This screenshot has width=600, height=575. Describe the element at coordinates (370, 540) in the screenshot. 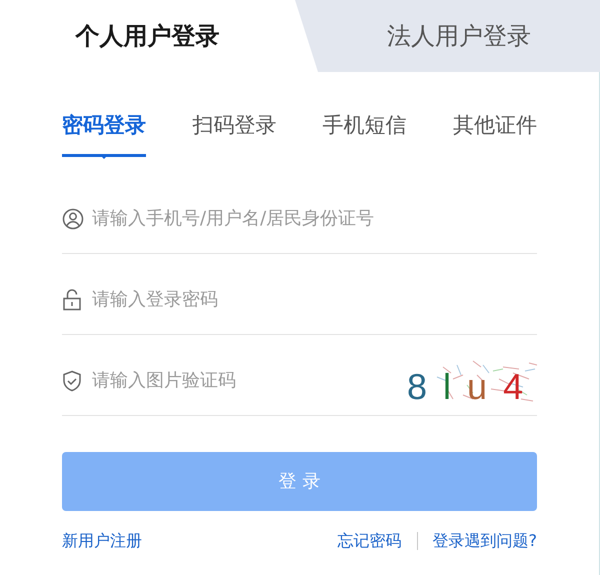

I see `forgot-password-link: 忘记密码` at that location.